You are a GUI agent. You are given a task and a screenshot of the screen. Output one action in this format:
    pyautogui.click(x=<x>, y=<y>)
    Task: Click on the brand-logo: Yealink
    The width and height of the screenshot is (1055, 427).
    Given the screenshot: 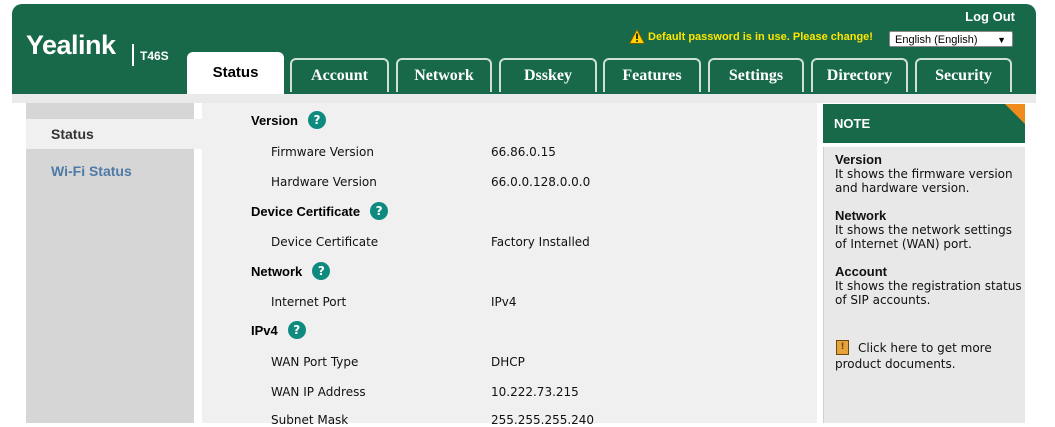 What is the action you would take?
    pyautogui.click(x=71, y=45)
    